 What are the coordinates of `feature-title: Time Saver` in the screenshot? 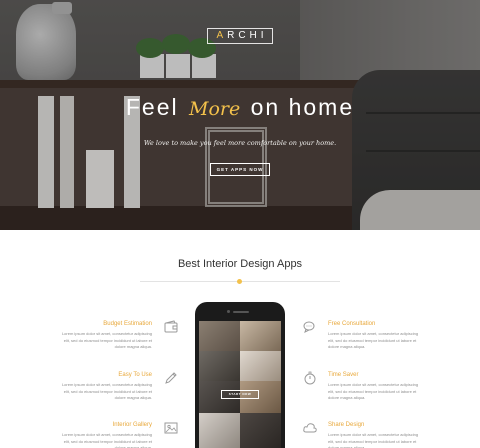 It's located at (343, 375).